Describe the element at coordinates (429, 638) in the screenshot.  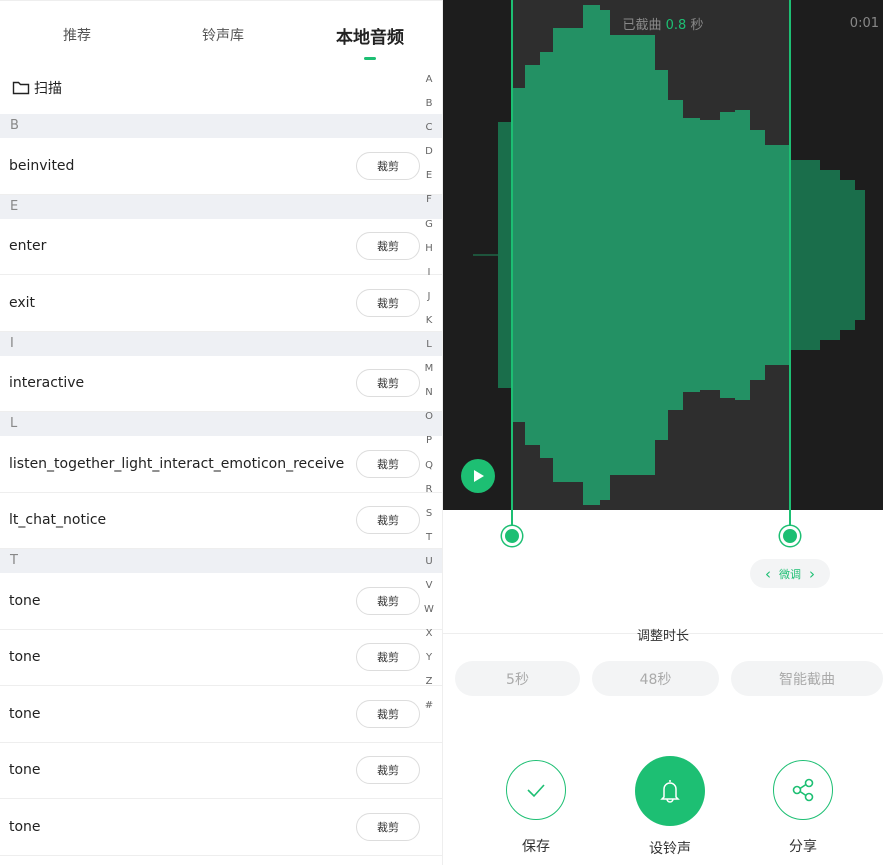
I see `index-letter: X` at that location.